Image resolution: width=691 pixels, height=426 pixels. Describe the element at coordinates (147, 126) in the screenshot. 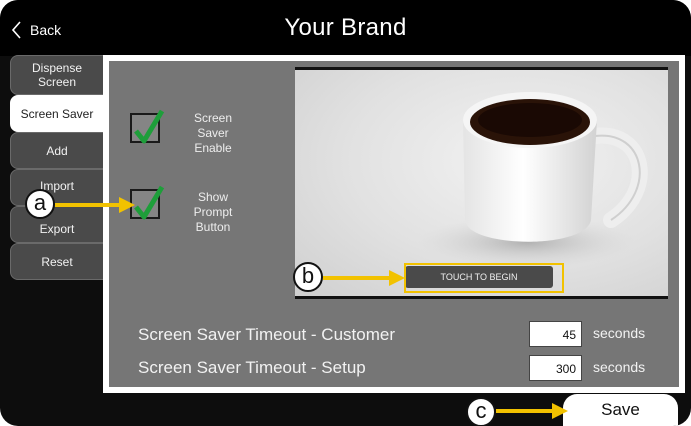

I see `screen-saver-enable-checkbox` at that location.